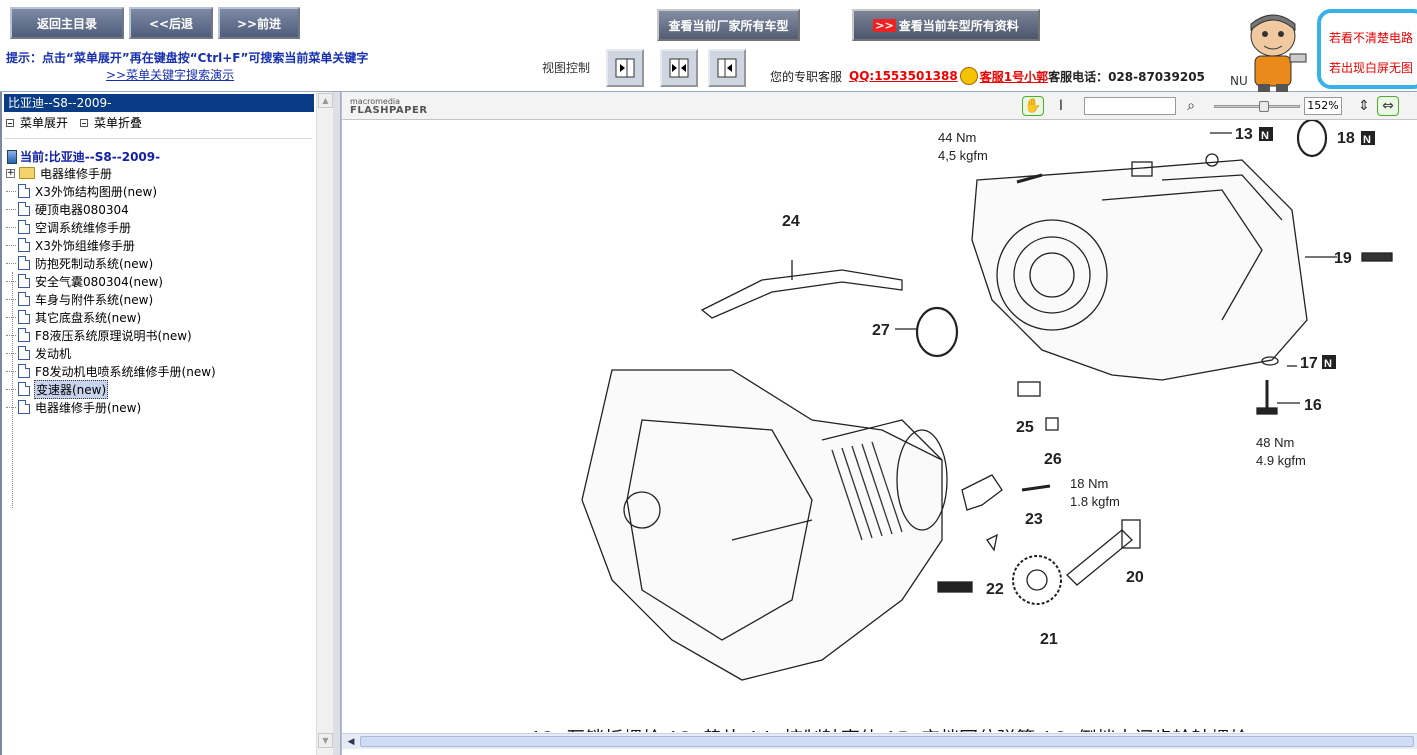  Describe the element at coordinates (10, 173) in the screenshot. I see `plus-icon: +` at that location.